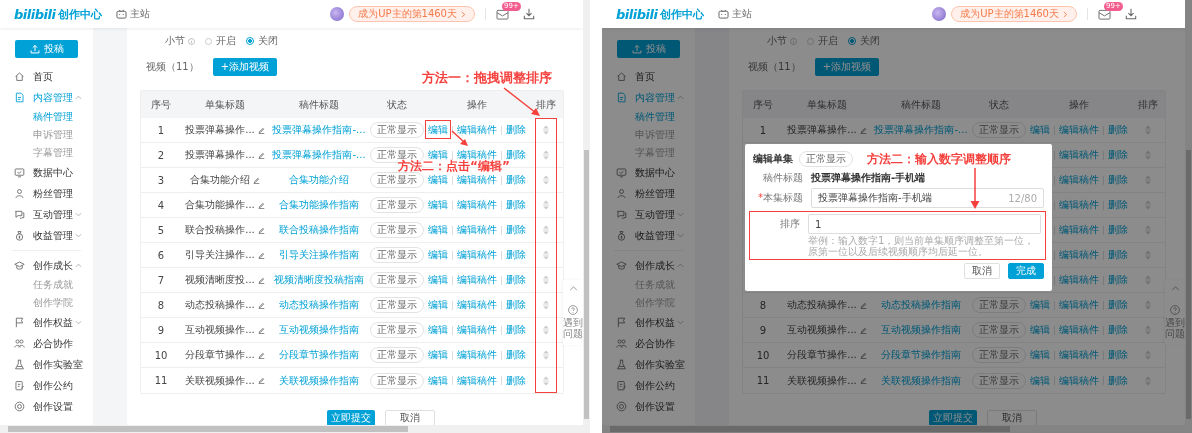  What do you see at coordinates (319, 255) in the screenshot?
I see `draft-title-link: 引导关注操作指南` at bounding box center [319, 255].